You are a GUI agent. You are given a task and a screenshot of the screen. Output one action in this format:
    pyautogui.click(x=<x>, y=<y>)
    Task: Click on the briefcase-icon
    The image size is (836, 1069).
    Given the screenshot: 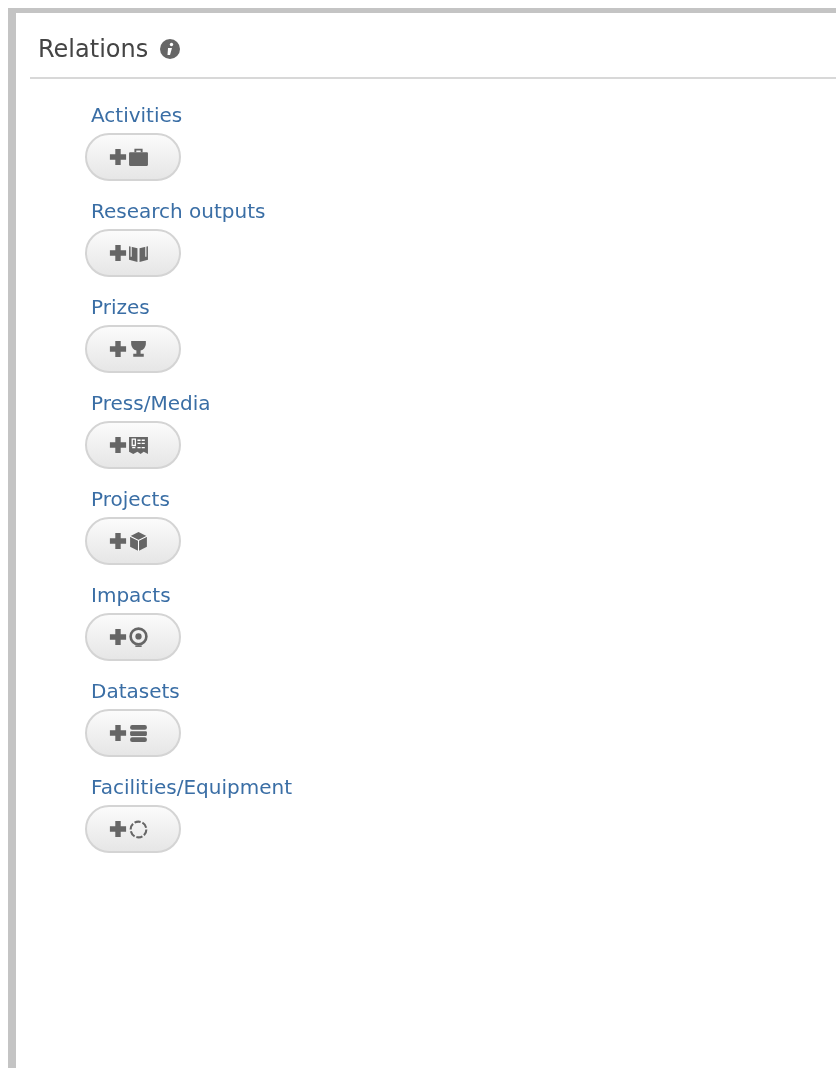 What is the action you would take?
    pyautogui.click(x=138, y=157)
    